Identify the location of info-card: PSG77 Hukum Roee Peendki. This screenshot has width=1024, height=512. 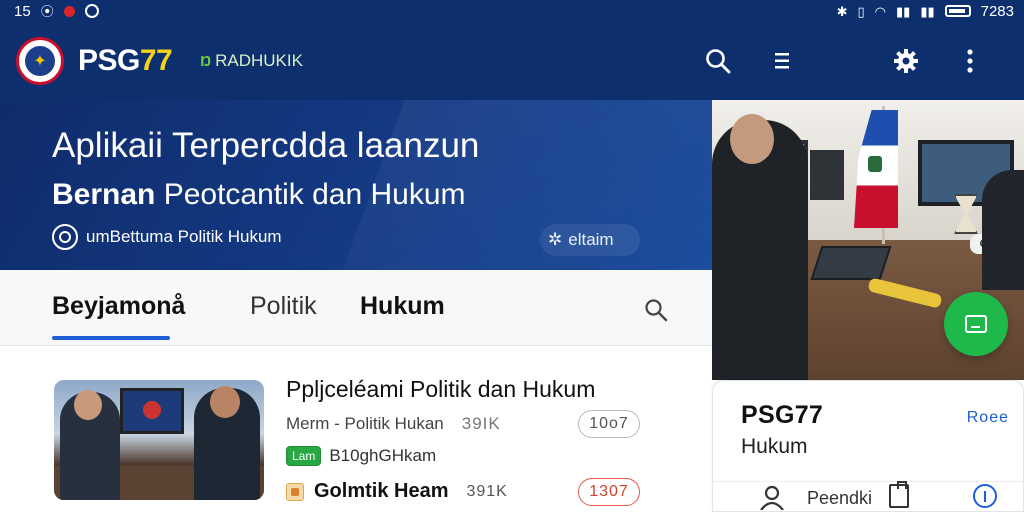
(868, 446).